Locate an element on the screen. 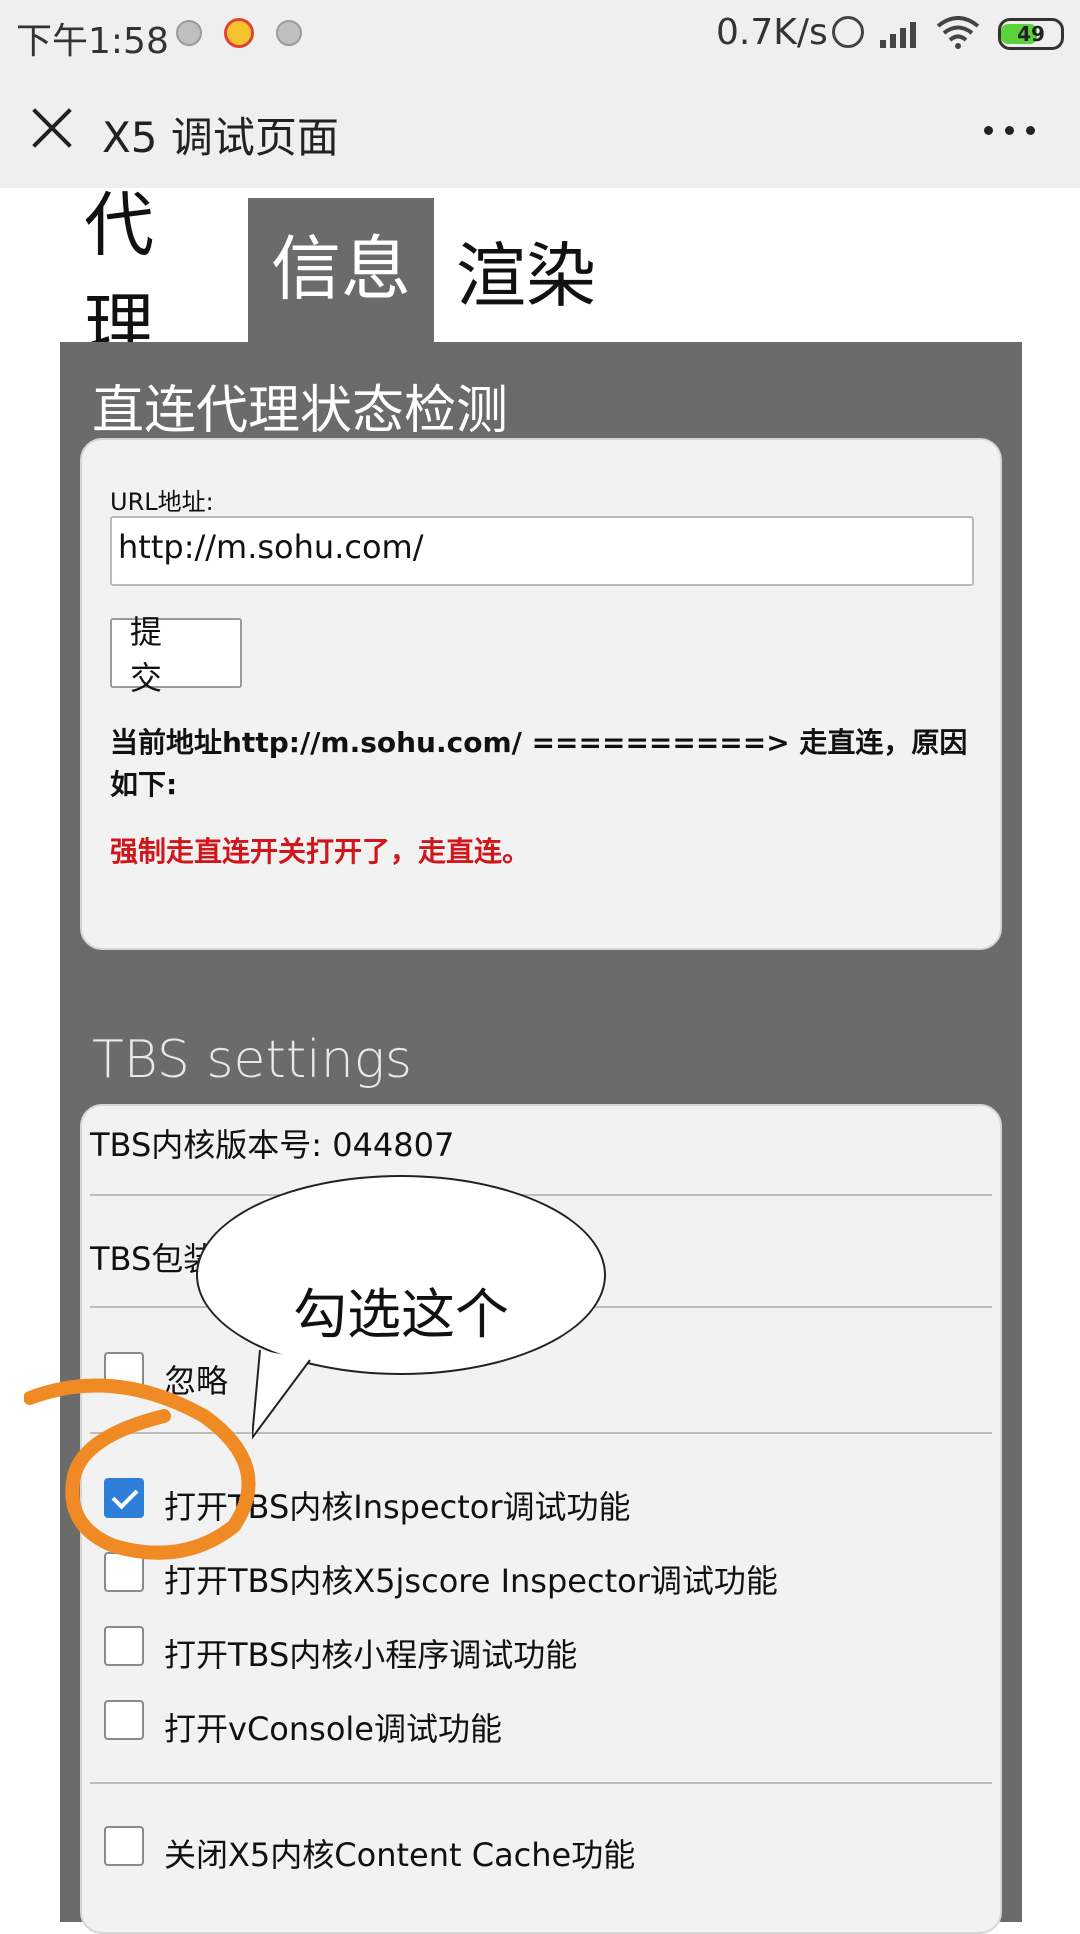  wifi-icon is located at coordinates (958, 32).